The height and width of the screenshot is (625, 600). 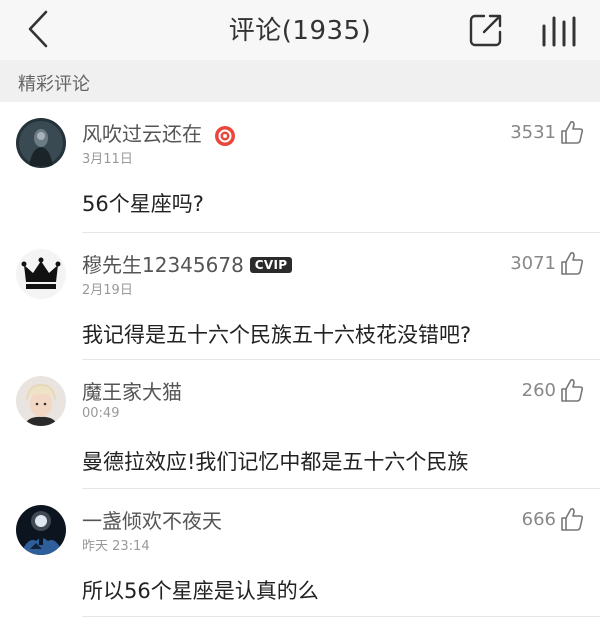 I want to click on like-button: 260, so click(x=553, y=390).